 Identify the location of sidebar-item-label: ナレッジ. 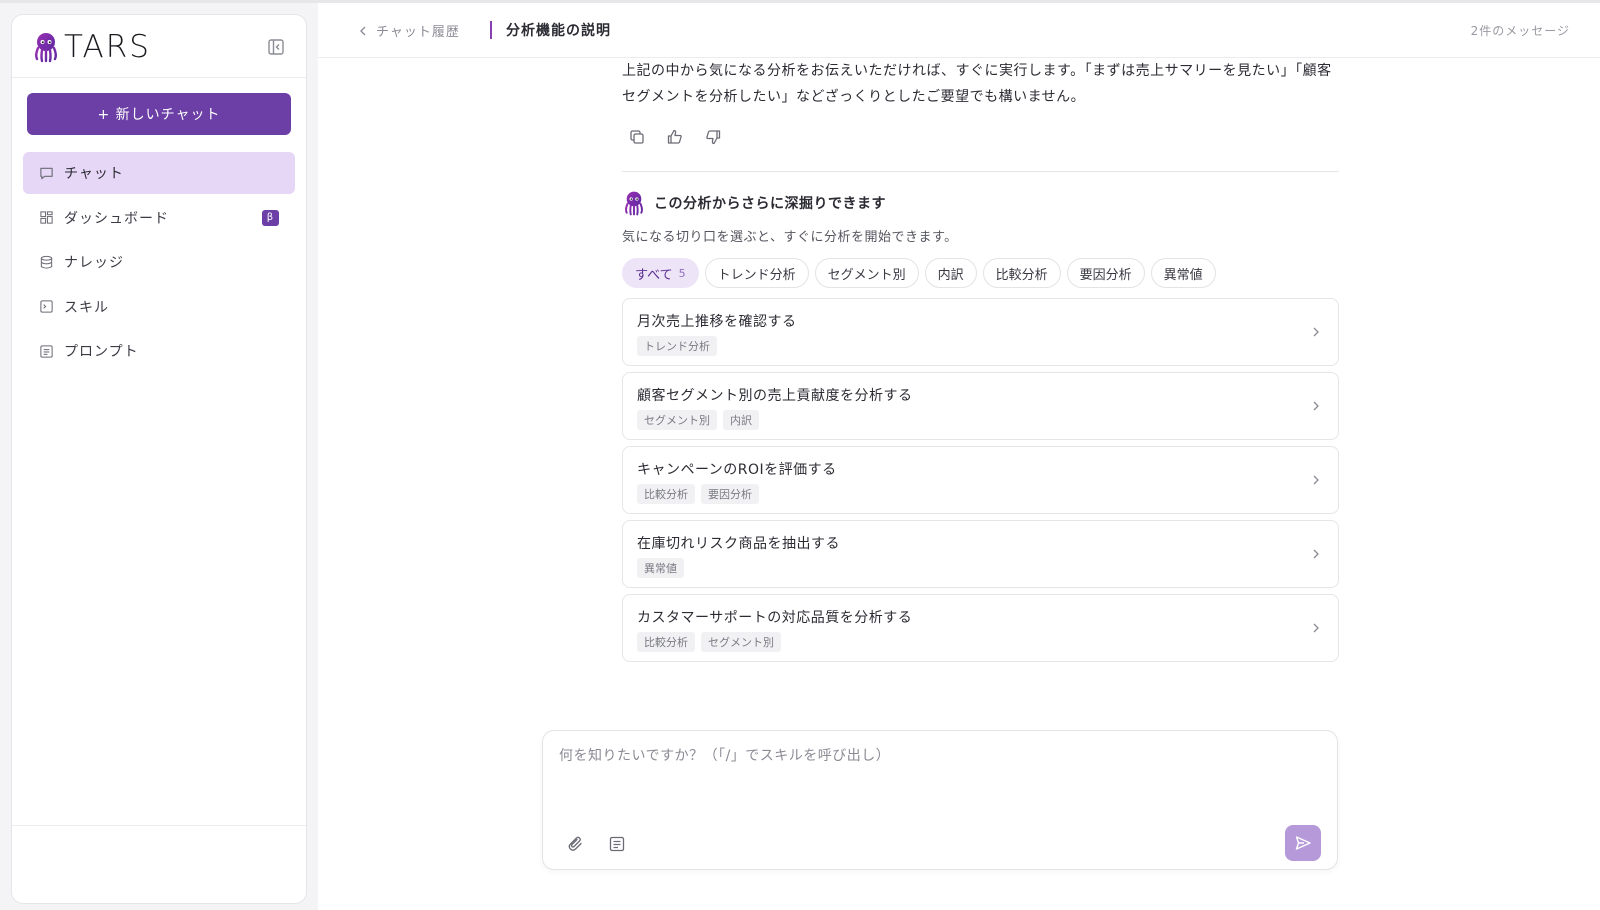
(94, 263).